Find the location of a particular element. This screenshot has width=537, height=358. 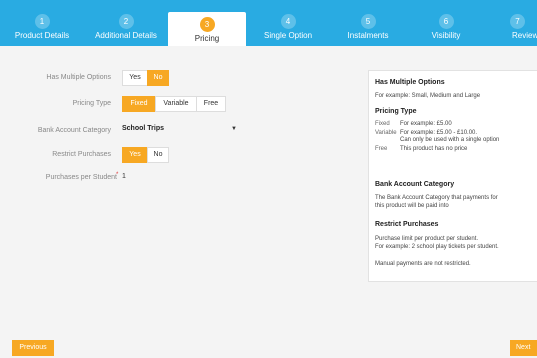

tab-product-details: 1 Product Details is located at coordinates (42, 23).